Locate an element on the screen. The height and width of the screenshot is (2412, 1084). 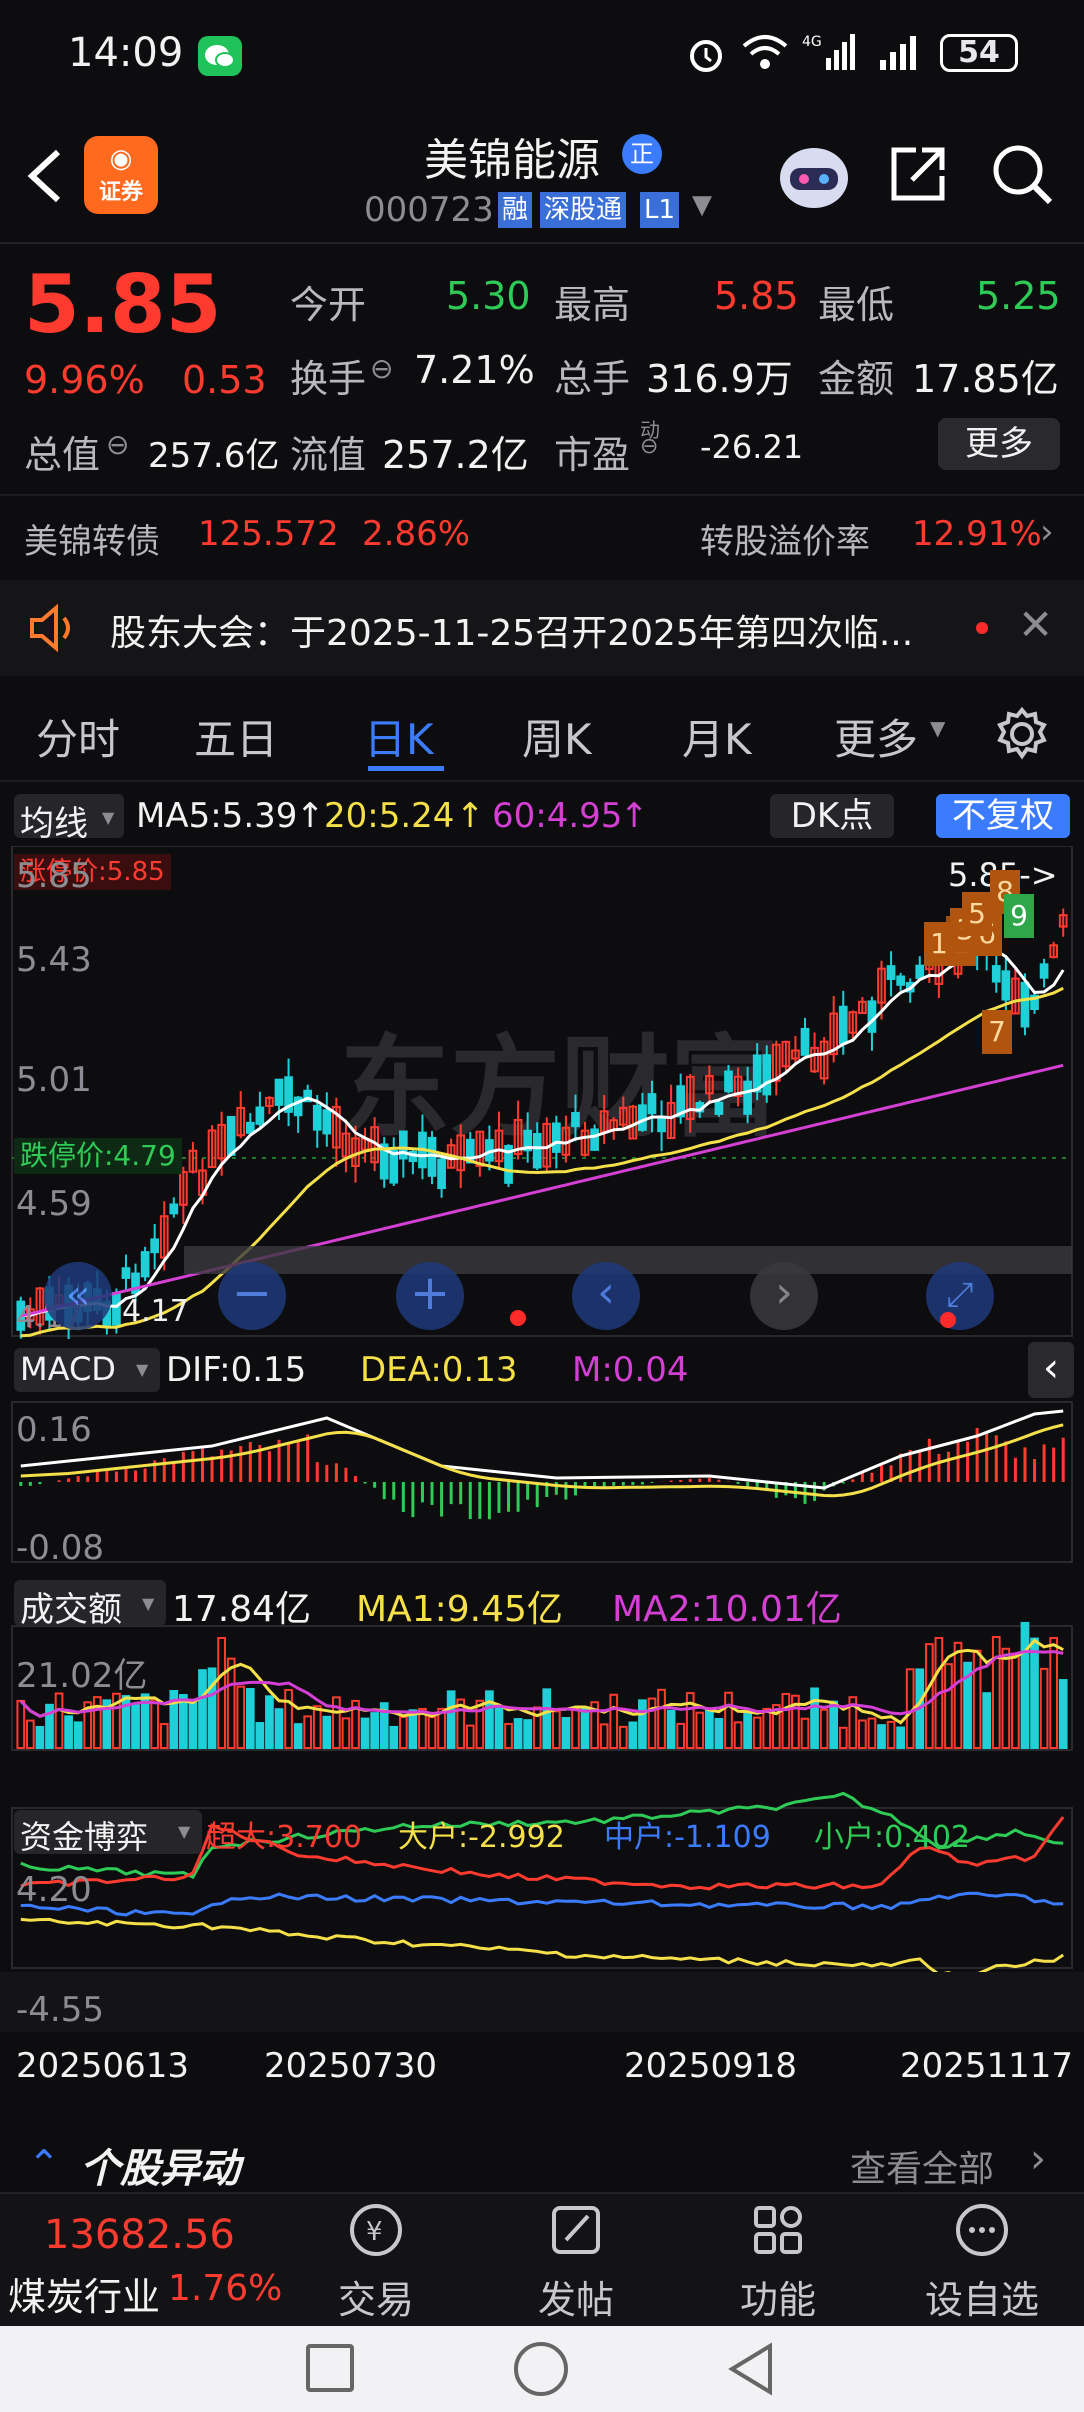
stock-name: 美锦能源 is located at coordinates (512, 160).